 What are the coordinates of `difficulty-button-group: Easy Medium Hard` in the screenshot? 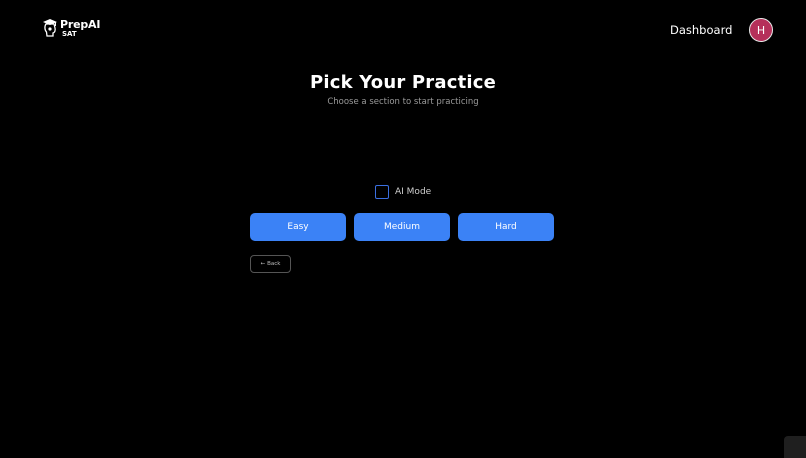 It's located at (402, 227).